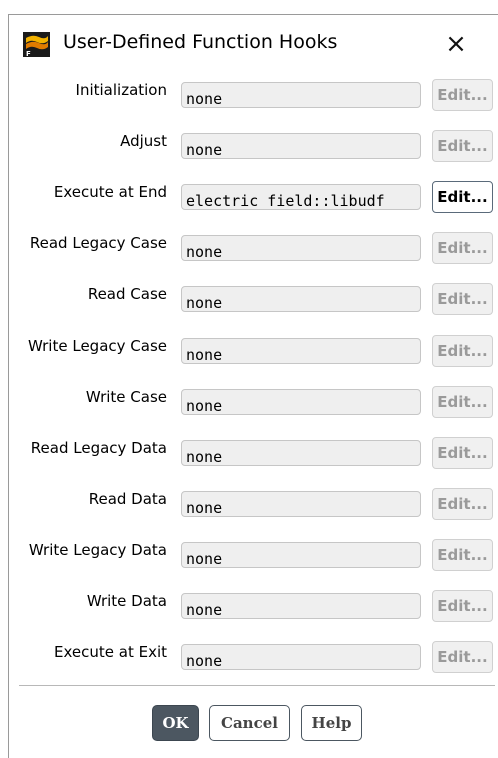  I want to click on footer-divider, so click(257, 685).